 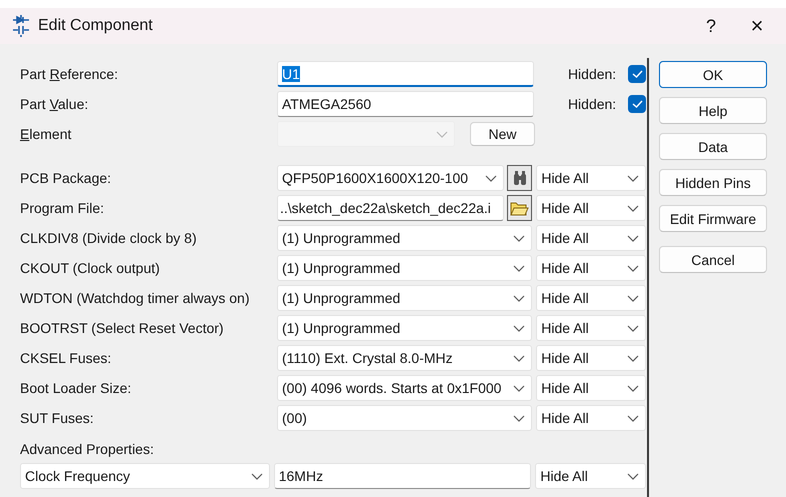 I want to click on search-button, so click(x=519, y=178).